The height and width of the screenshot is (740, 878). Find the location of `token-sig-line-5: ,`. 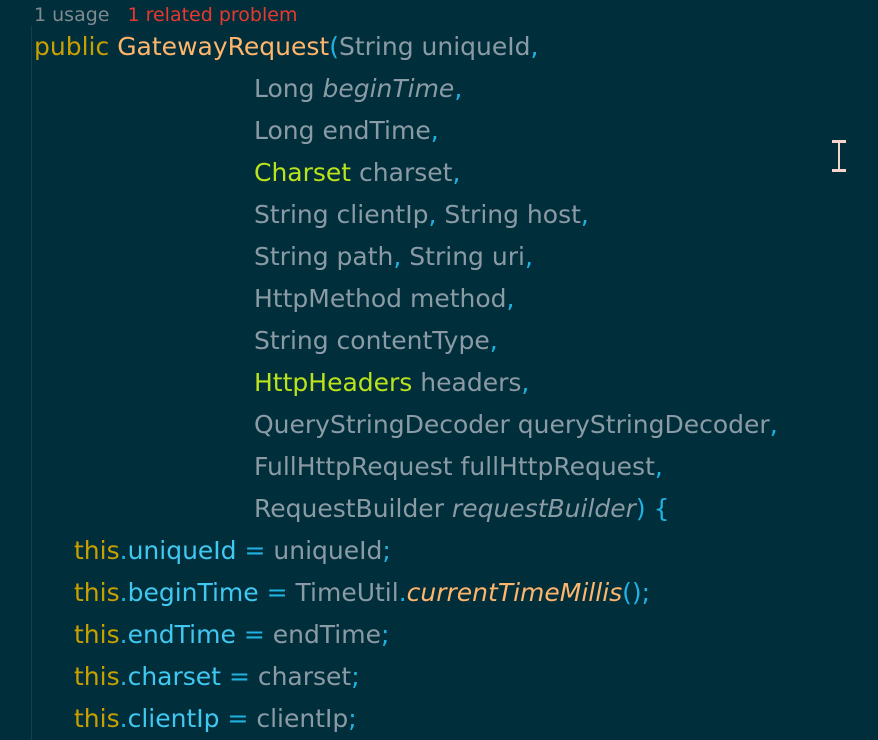

token-sig-line-5: , is located at coordinates (534, 46).